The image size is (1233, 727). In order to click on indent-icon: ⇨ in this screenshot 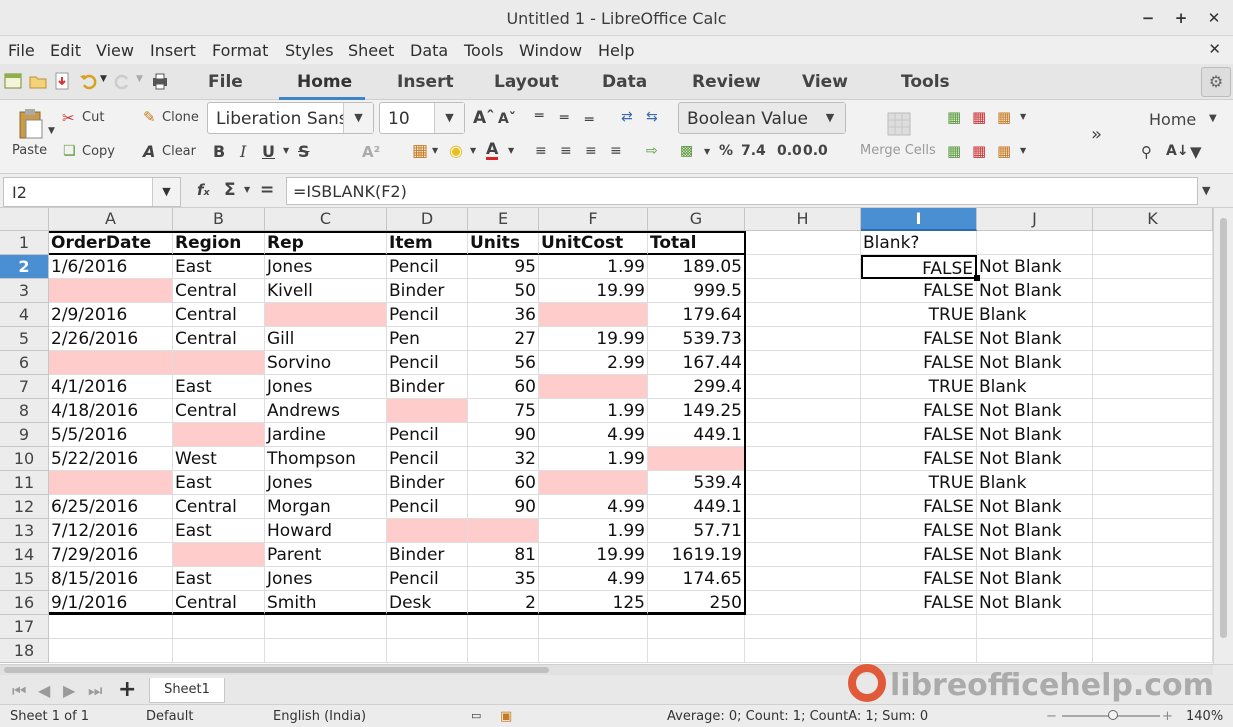, I will do `click(652, 151)`.